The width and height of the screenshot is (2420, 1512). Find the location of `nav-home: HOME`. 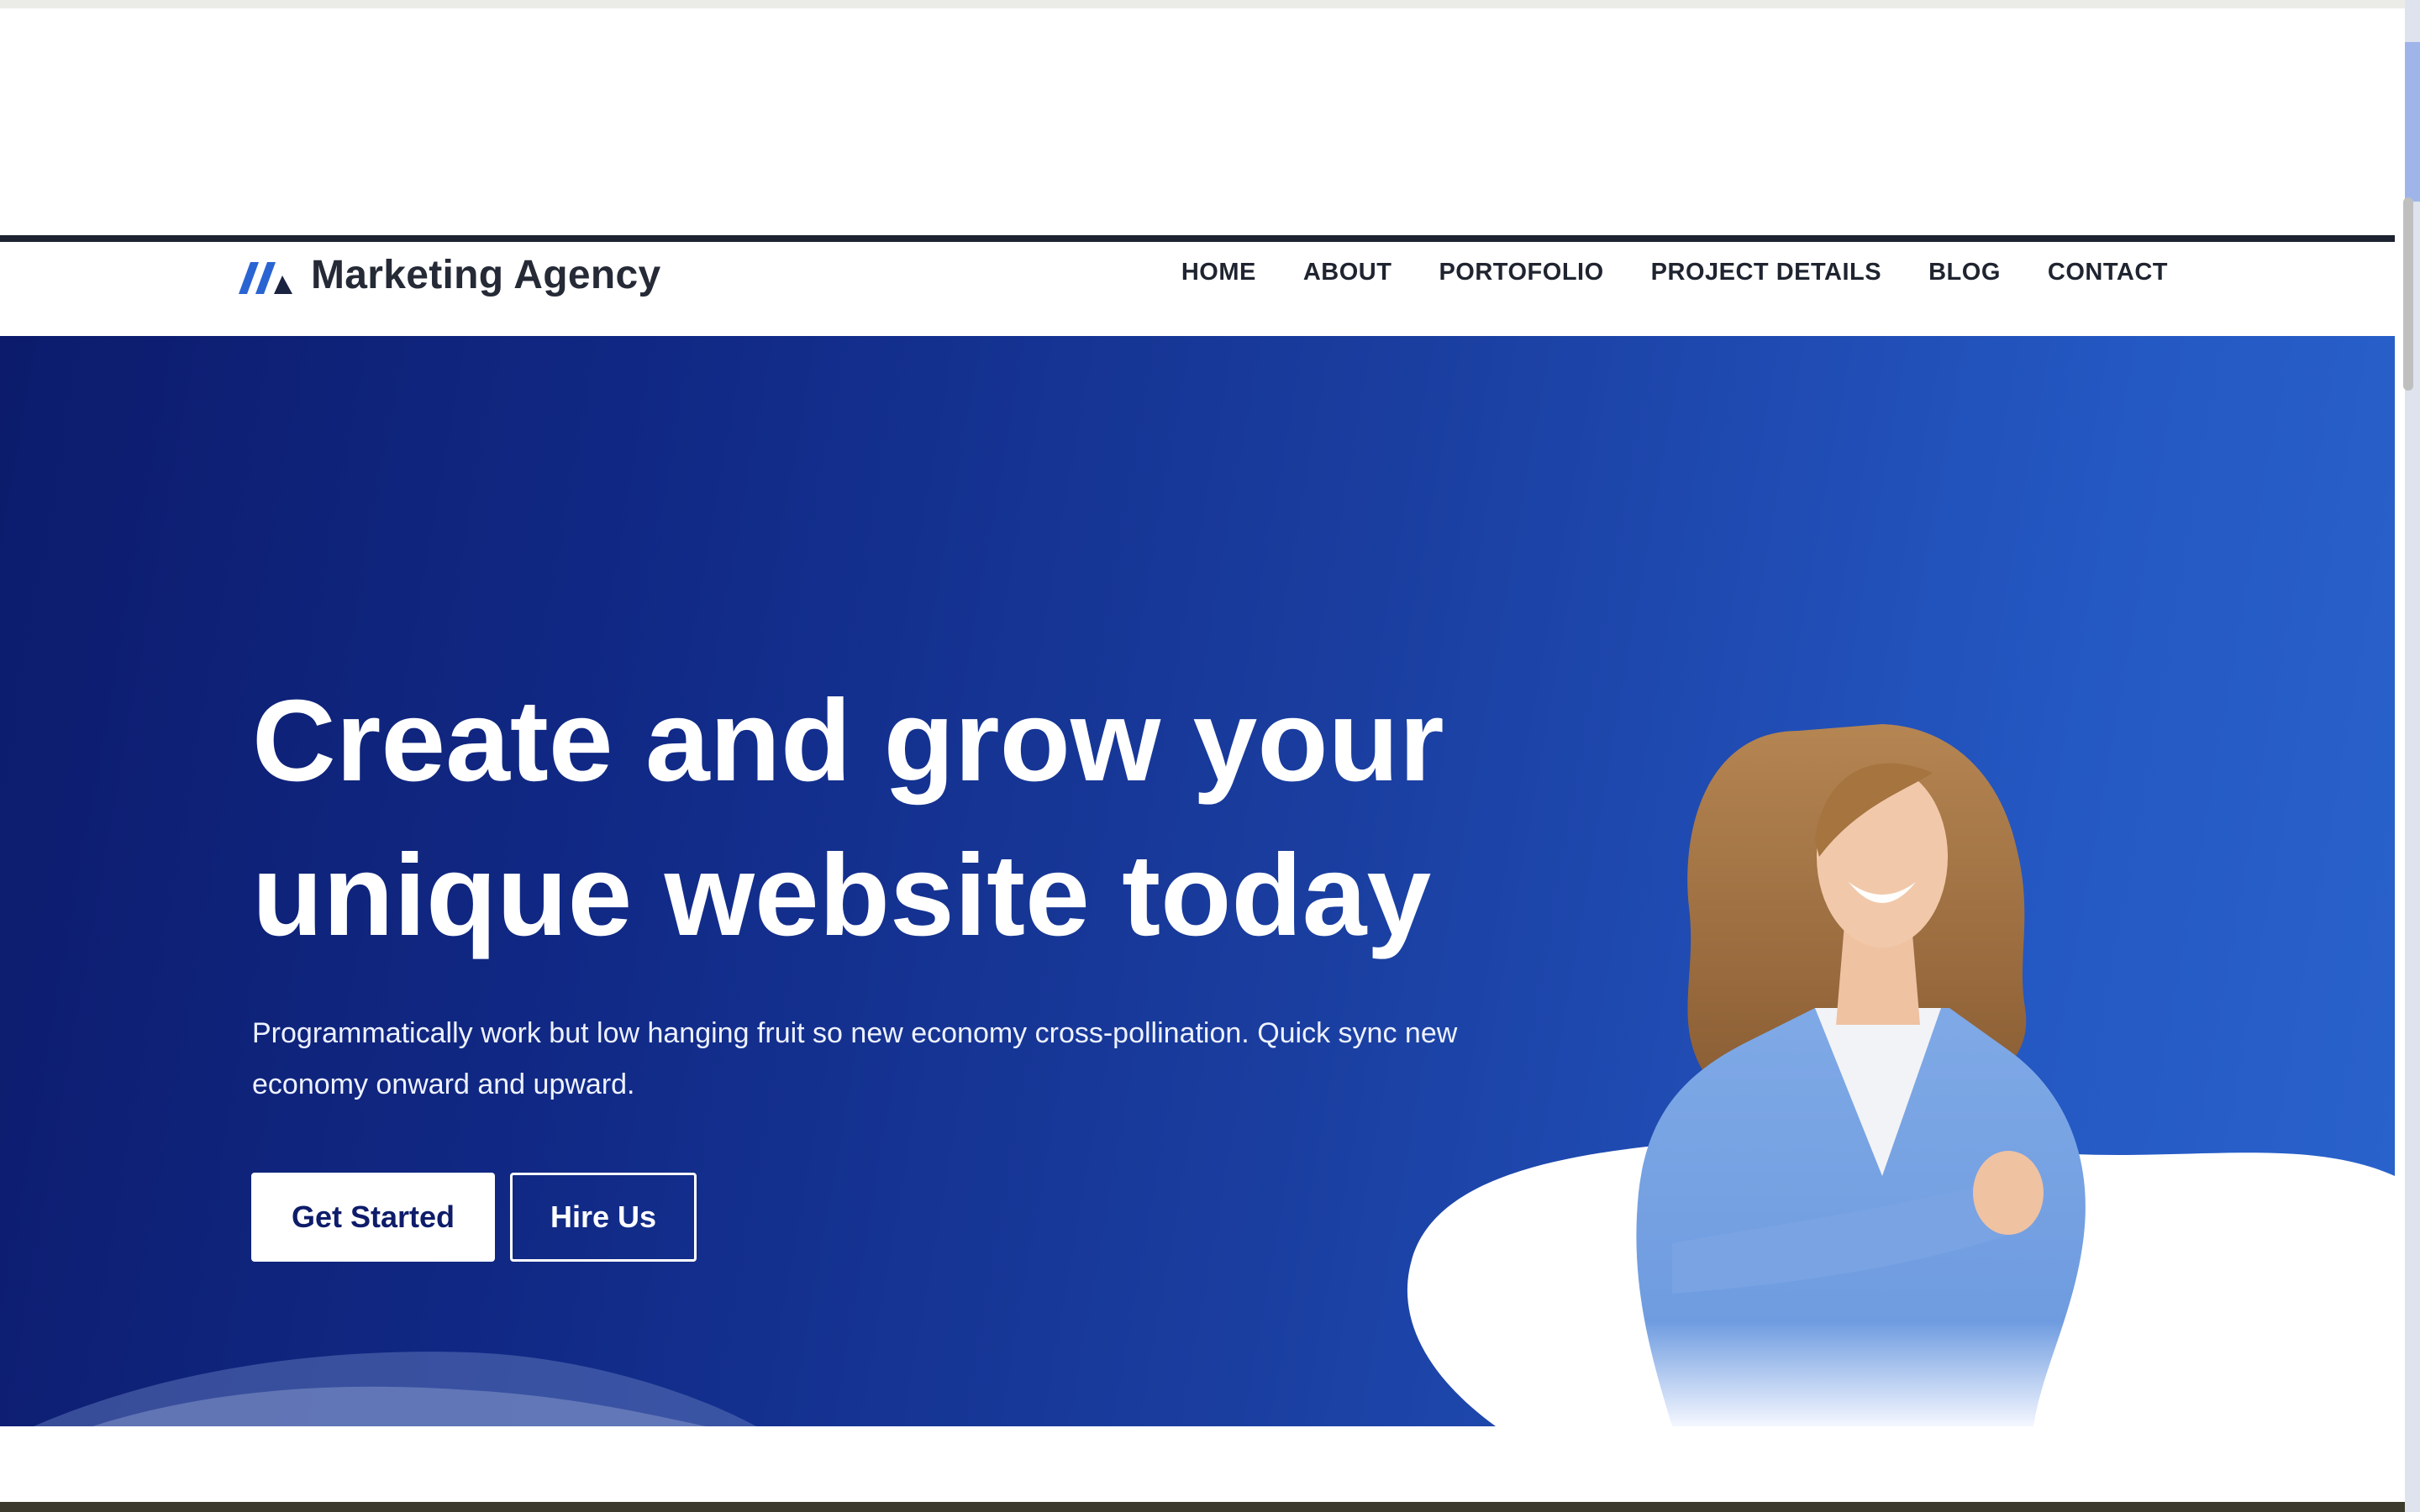

nav-home: HOME is located at coordinates (1218, 272).